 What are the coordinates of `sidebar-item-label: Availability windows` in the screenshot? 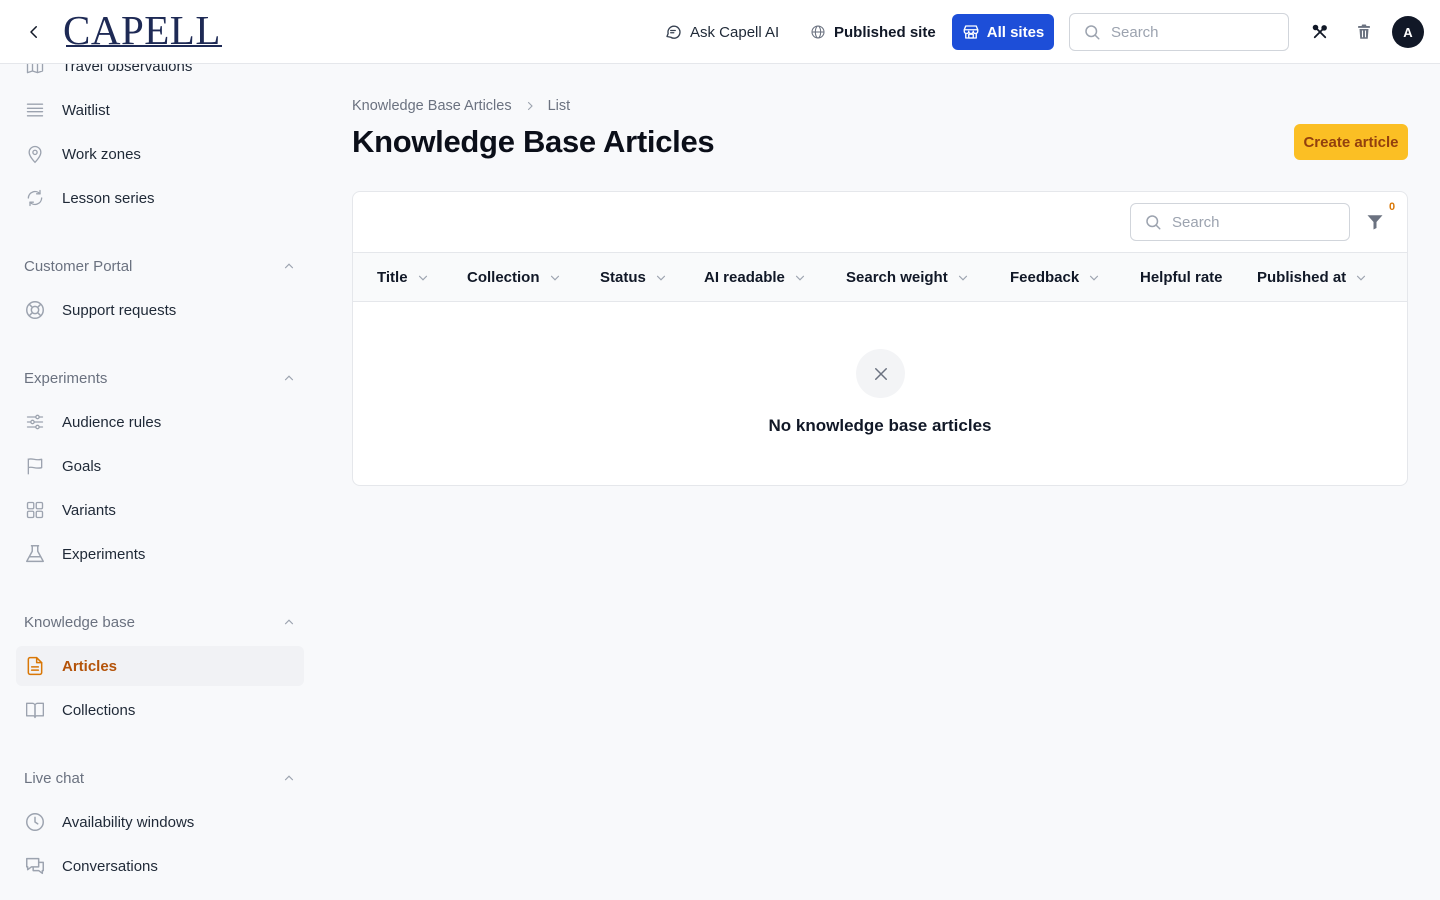 It's located at (128, 822).